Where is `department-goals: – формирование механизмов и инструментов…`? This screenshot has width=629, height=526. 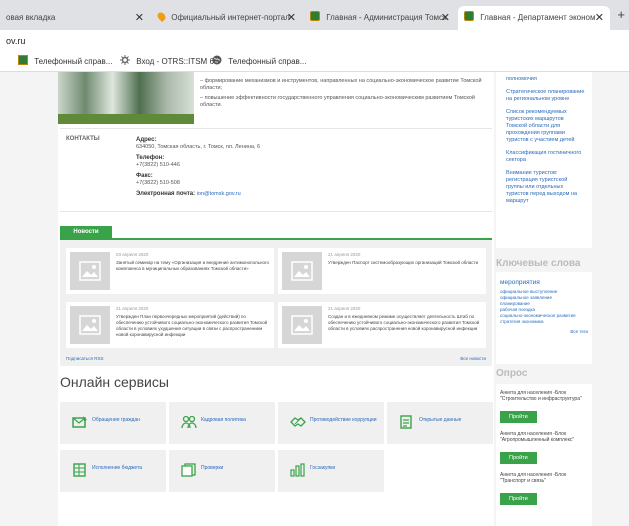 department-goals: – формирование механизмов и инструментов… is located at coordinates (345, 95).